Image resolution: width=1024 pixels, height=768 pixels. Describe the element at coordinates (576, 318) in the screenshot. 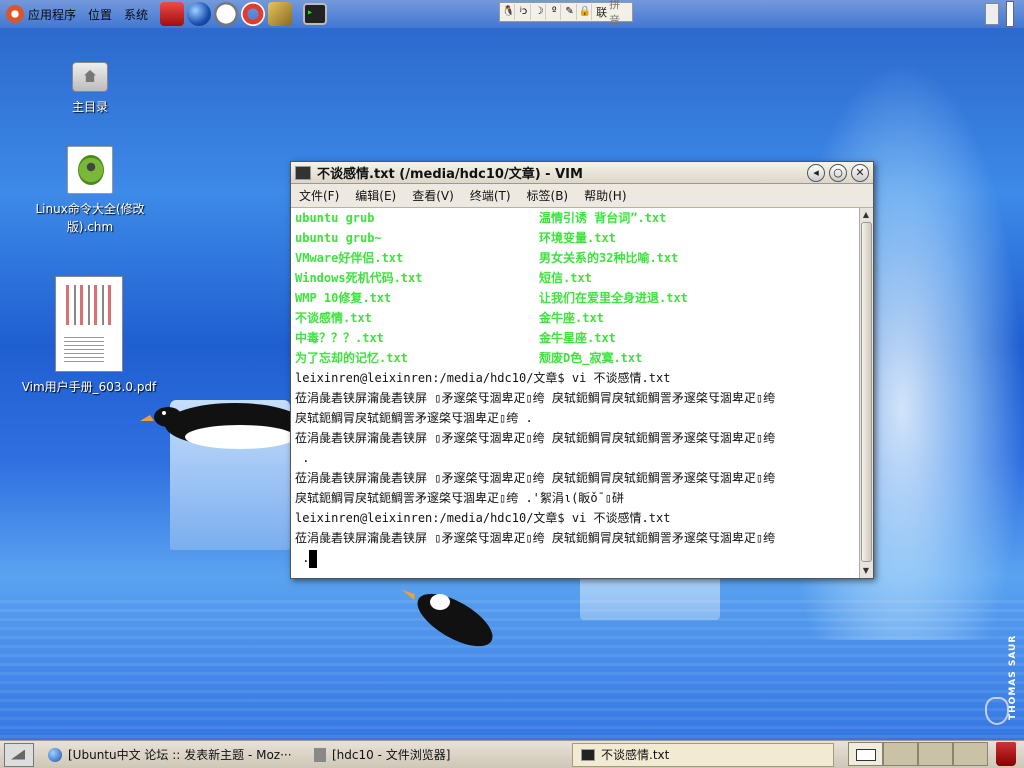

I see `listing-row: 不谈感情.txt 金牛座.txt` at that location.